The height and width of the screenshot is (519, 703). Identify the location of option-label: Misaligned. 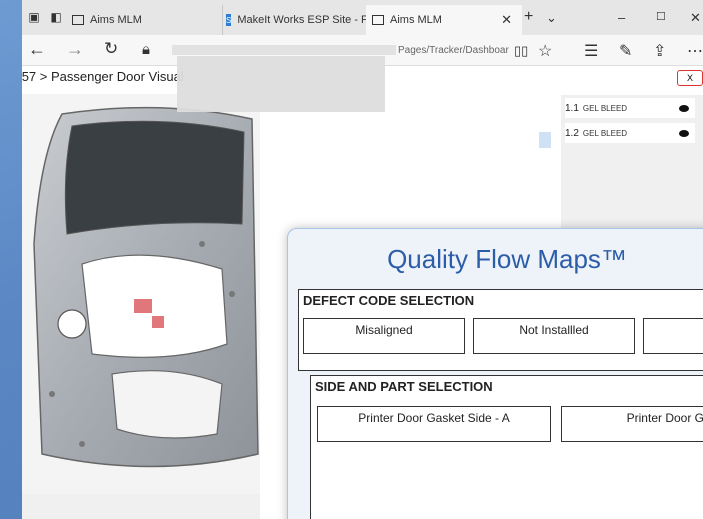
(384, 330).